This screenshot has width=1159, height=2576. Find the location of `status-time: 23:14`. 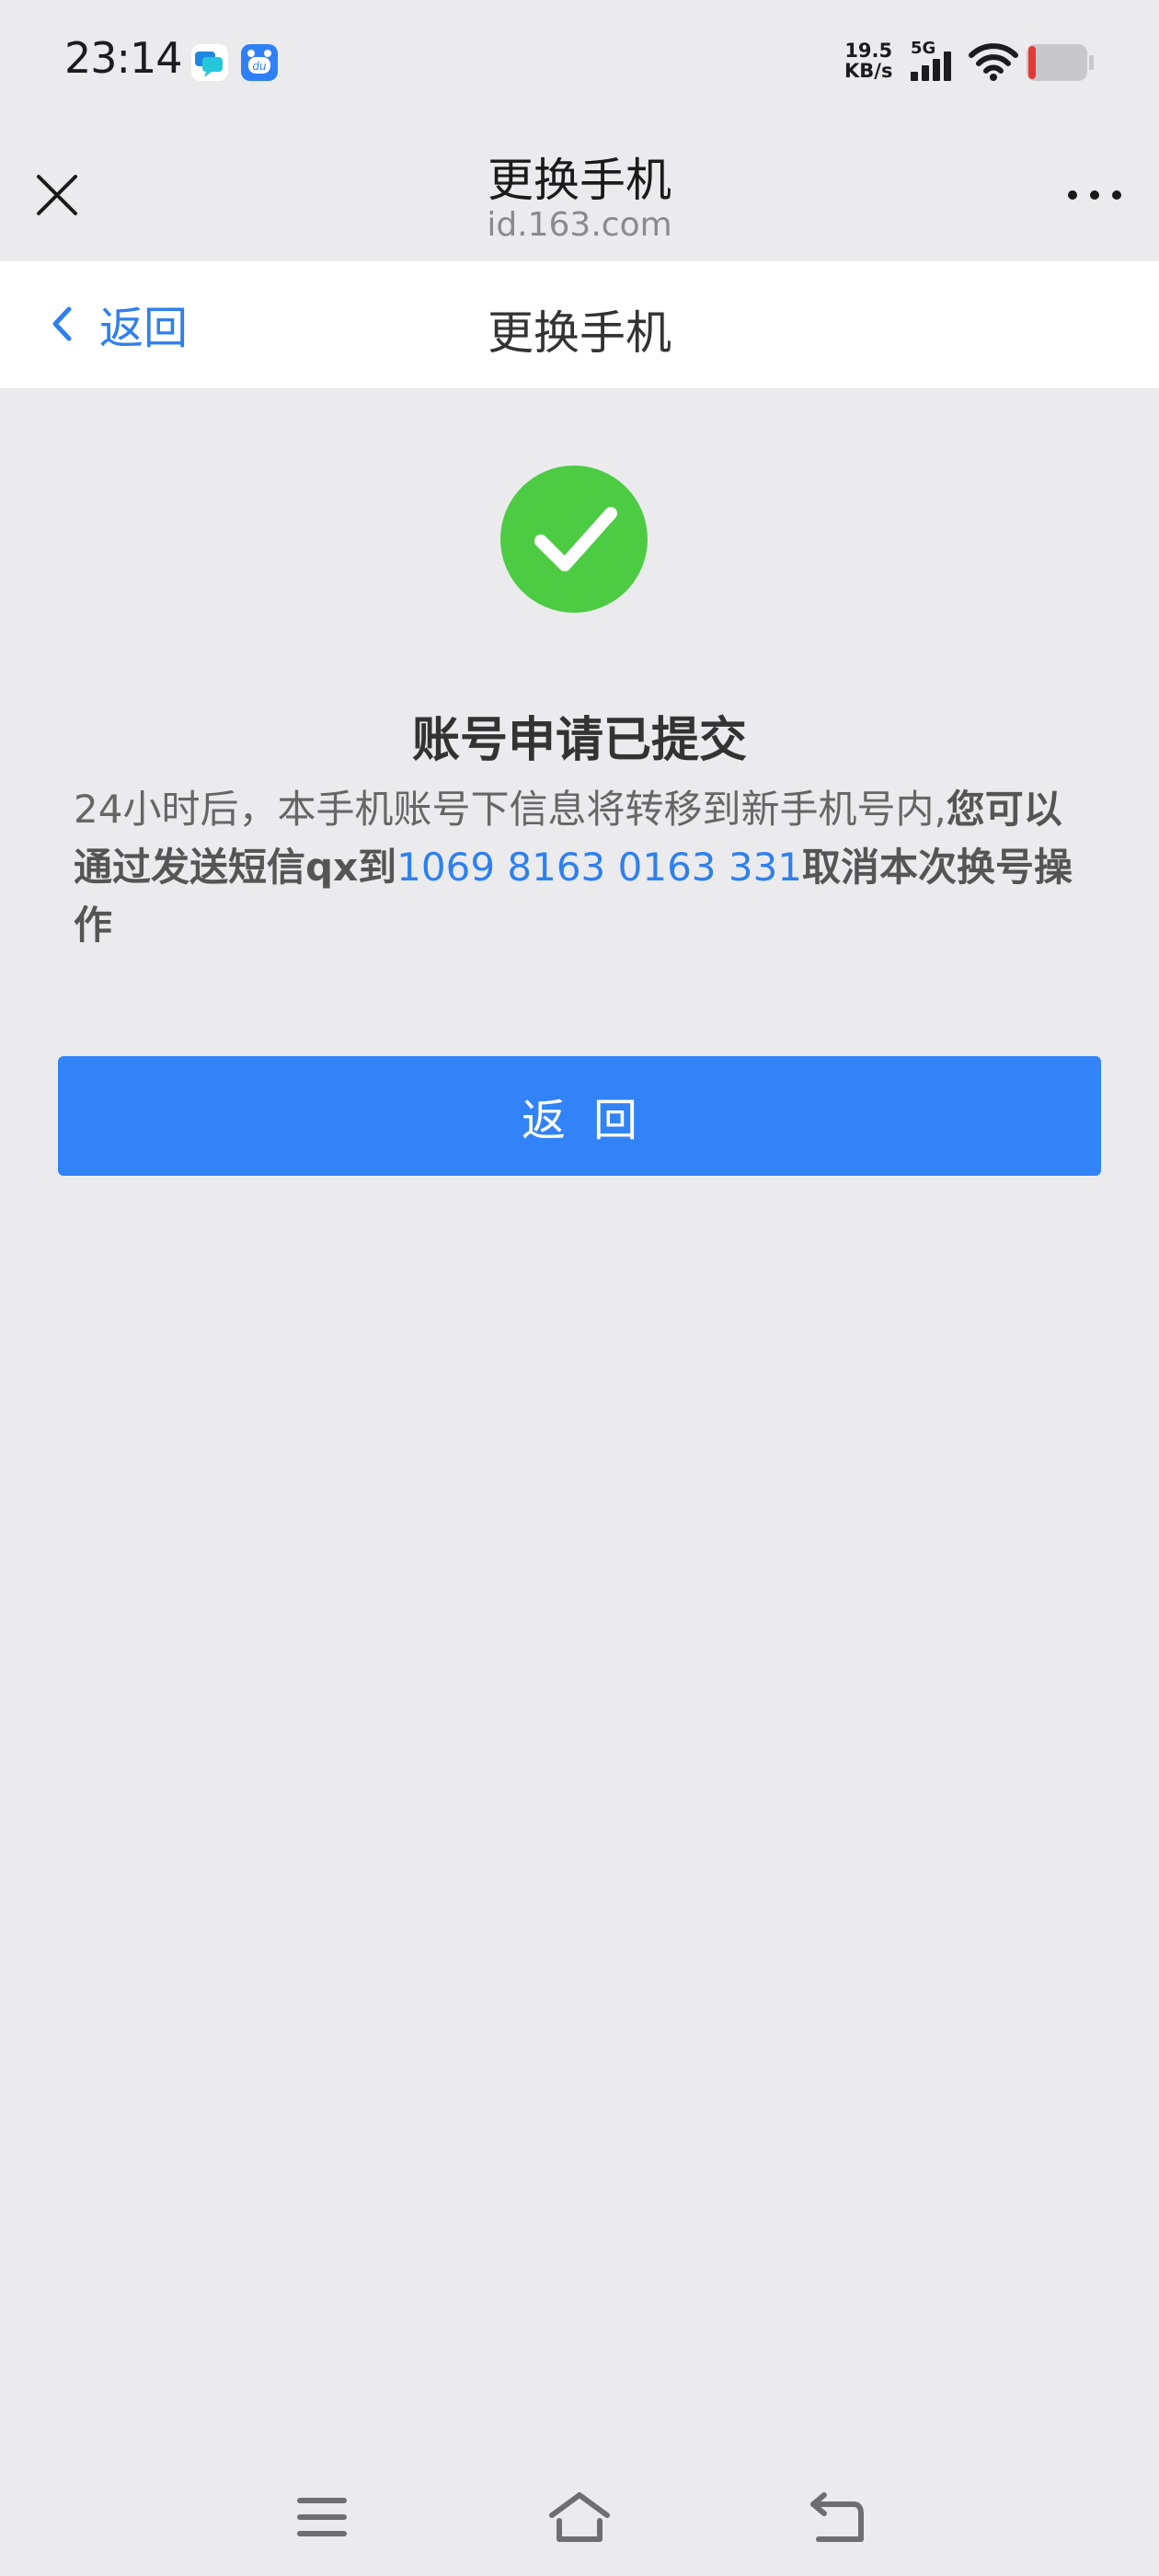

status-time: 23:14 is located at coordinates (123, 58).